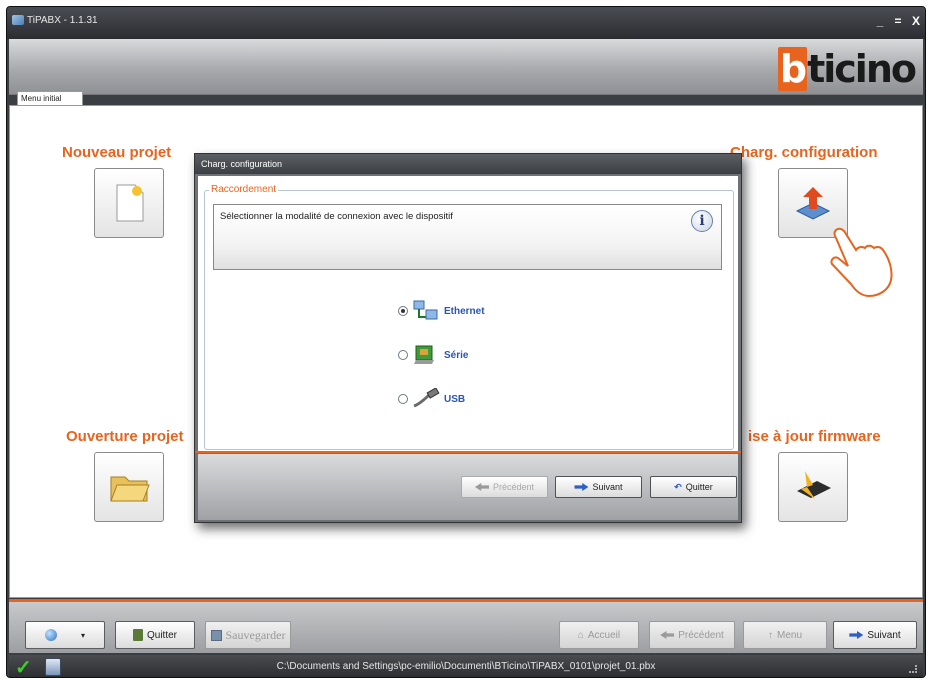 Image resolution: width=928 pixels, height=680 pixels. Describe the element at coordinates (880, 21) in the screenshot. I see `minimize-button: _` at that location.